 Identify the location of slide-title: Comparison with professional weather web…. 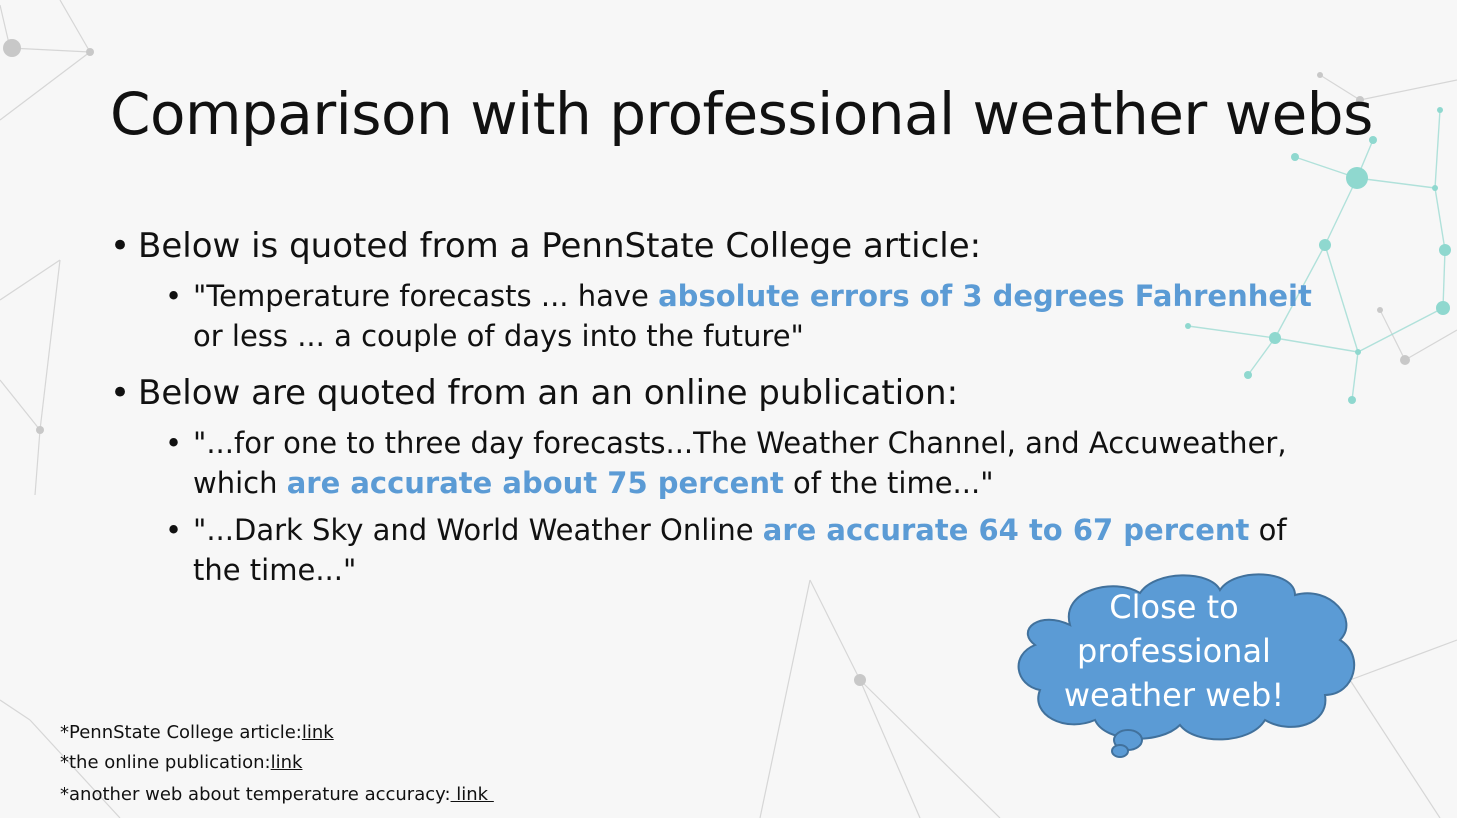
(741, 114).